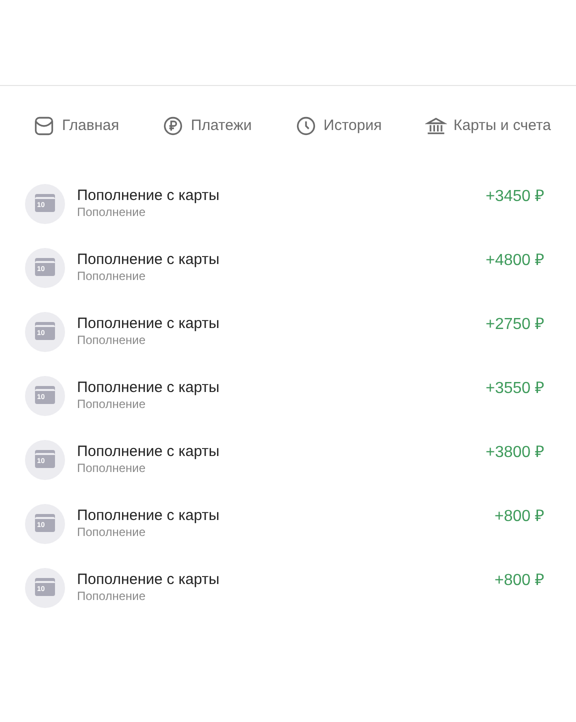 The image size is (576, 722). Describe the element at coordinates (515, 197) in the screenshot. I see `transaction-amount: +3450 ₽` at that location.